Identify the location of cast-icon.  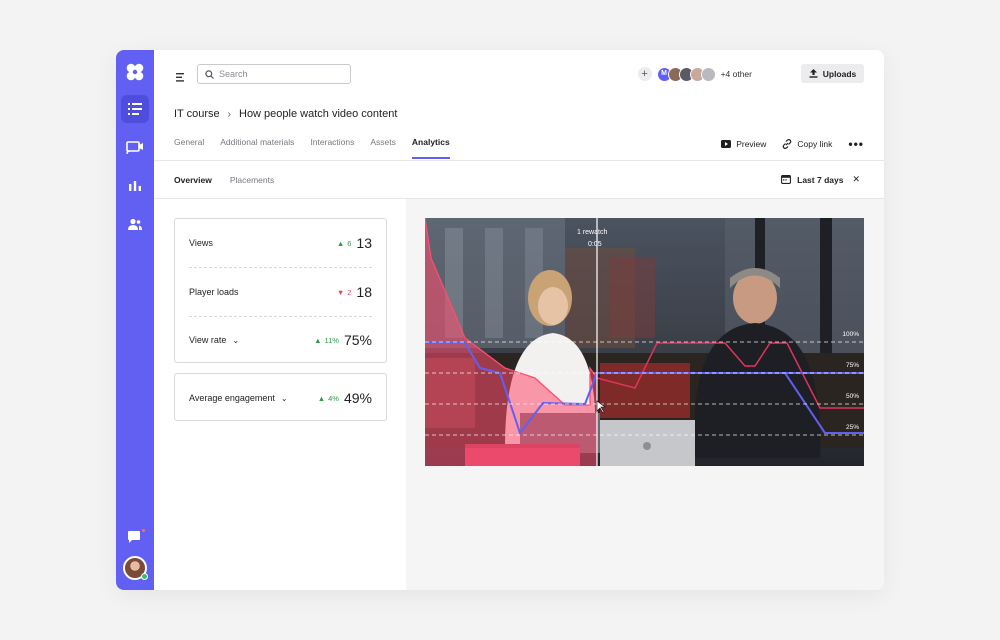
(134, 148).